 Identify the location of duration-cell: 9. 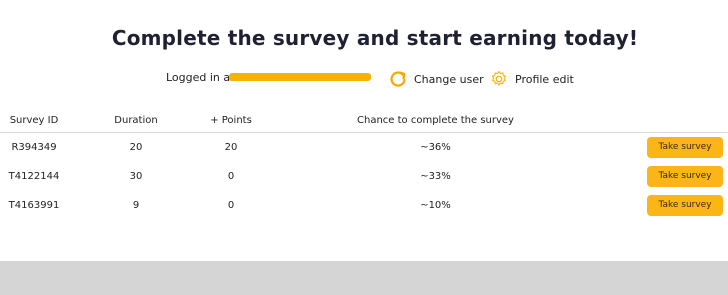
(136, 205).